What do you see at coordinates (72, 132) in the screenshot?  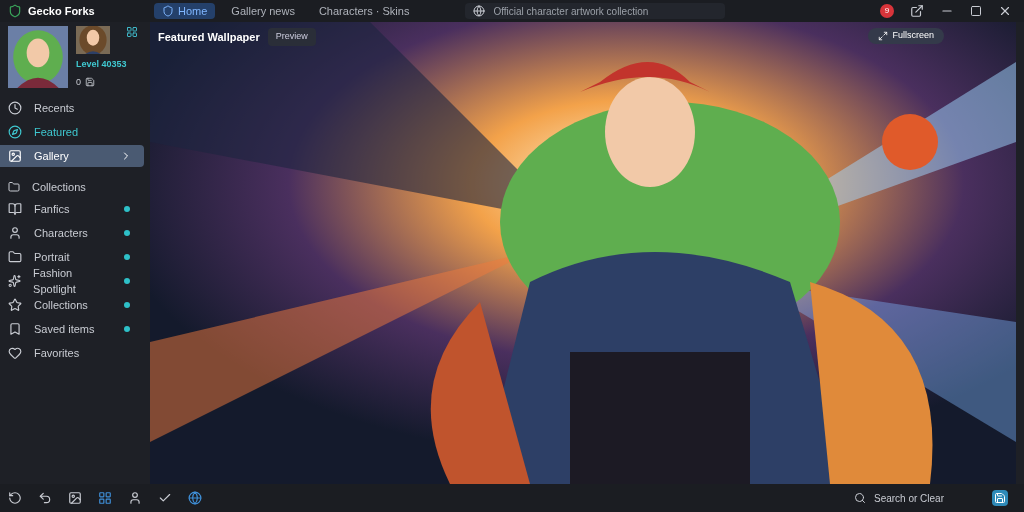 I see `sidebar-item: Featured` at bounding box center [72, 132].